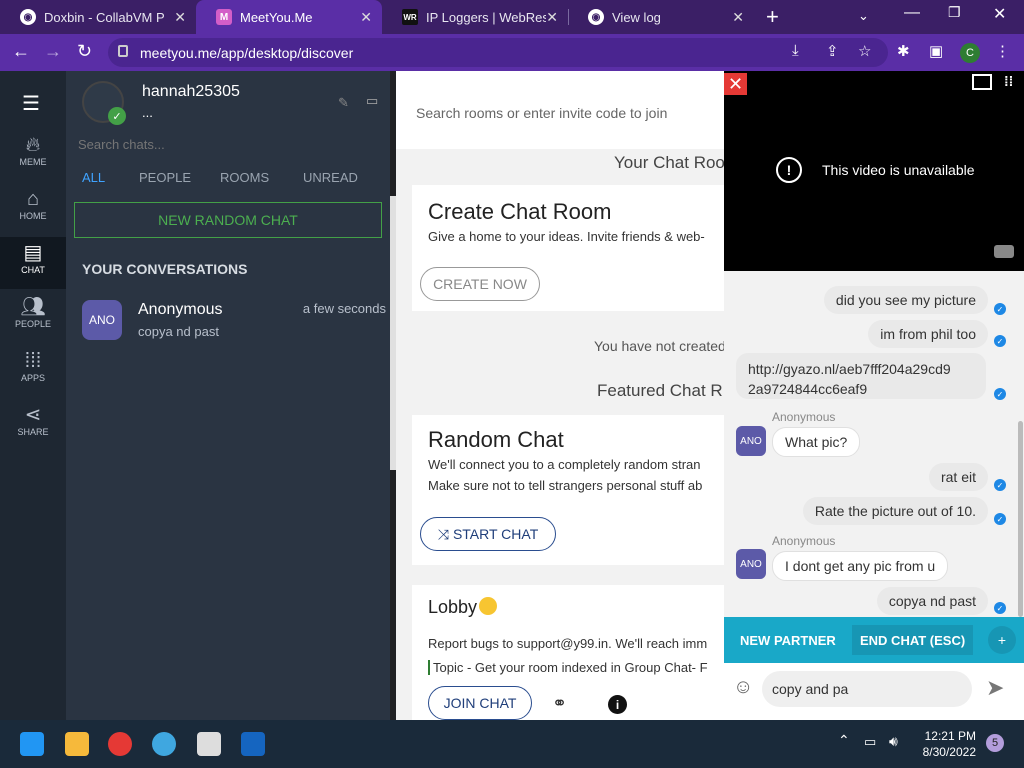  I want to click on info-icon: i, so click(617, 704).